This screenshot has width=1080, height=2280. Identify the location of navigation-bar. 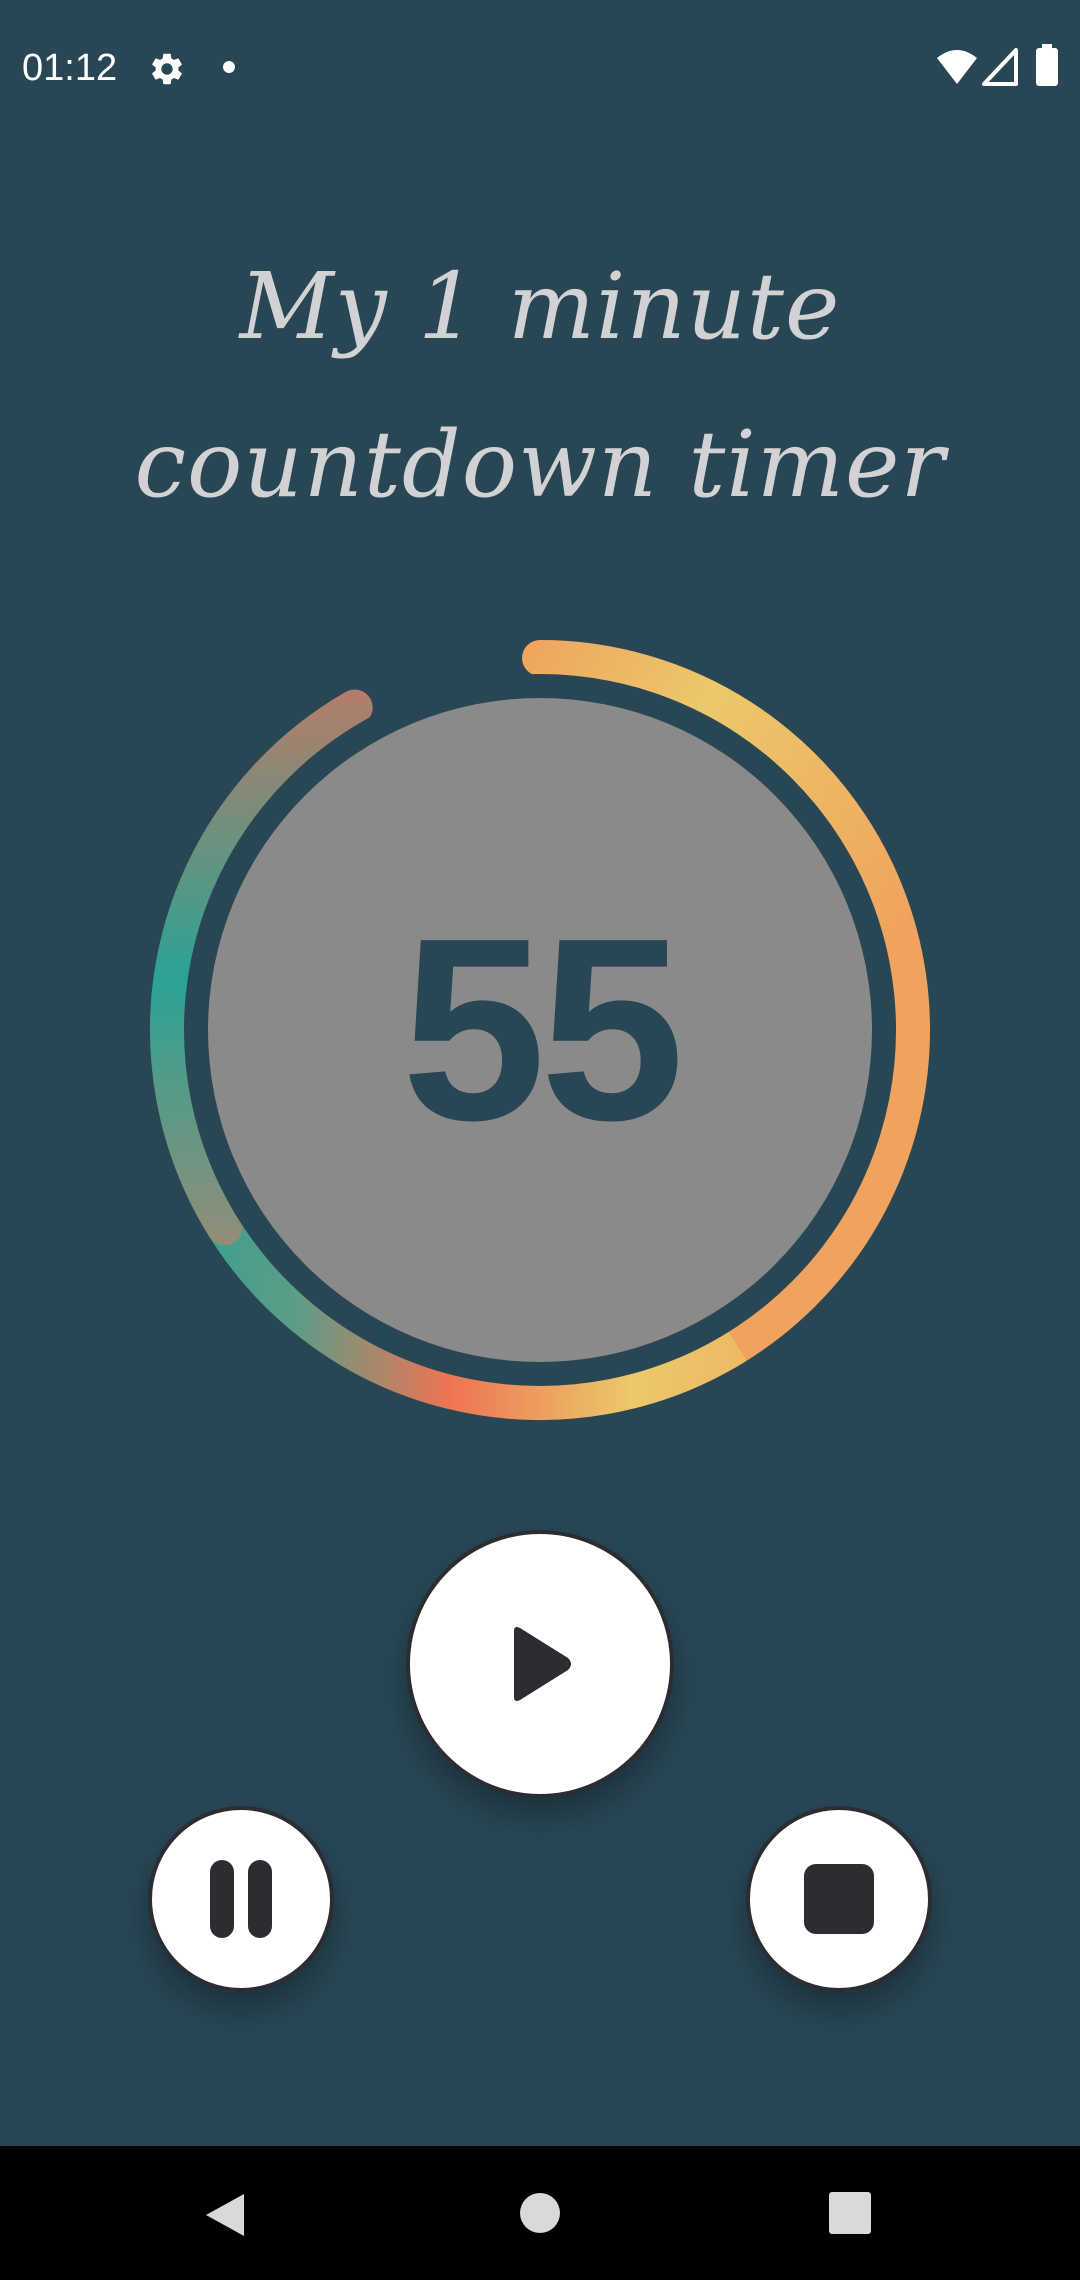
(540, 2213).